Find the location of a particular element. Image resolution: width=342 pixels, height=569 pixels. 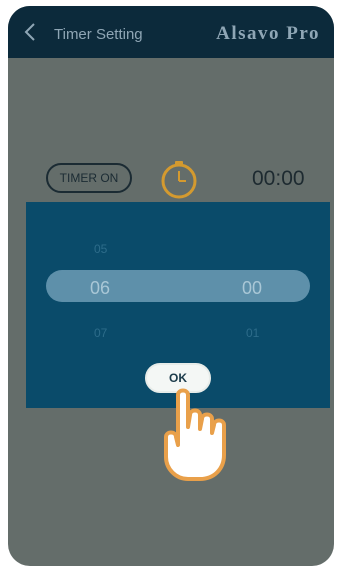

hour-next-value: 07 is located at coordinates (100, 333).